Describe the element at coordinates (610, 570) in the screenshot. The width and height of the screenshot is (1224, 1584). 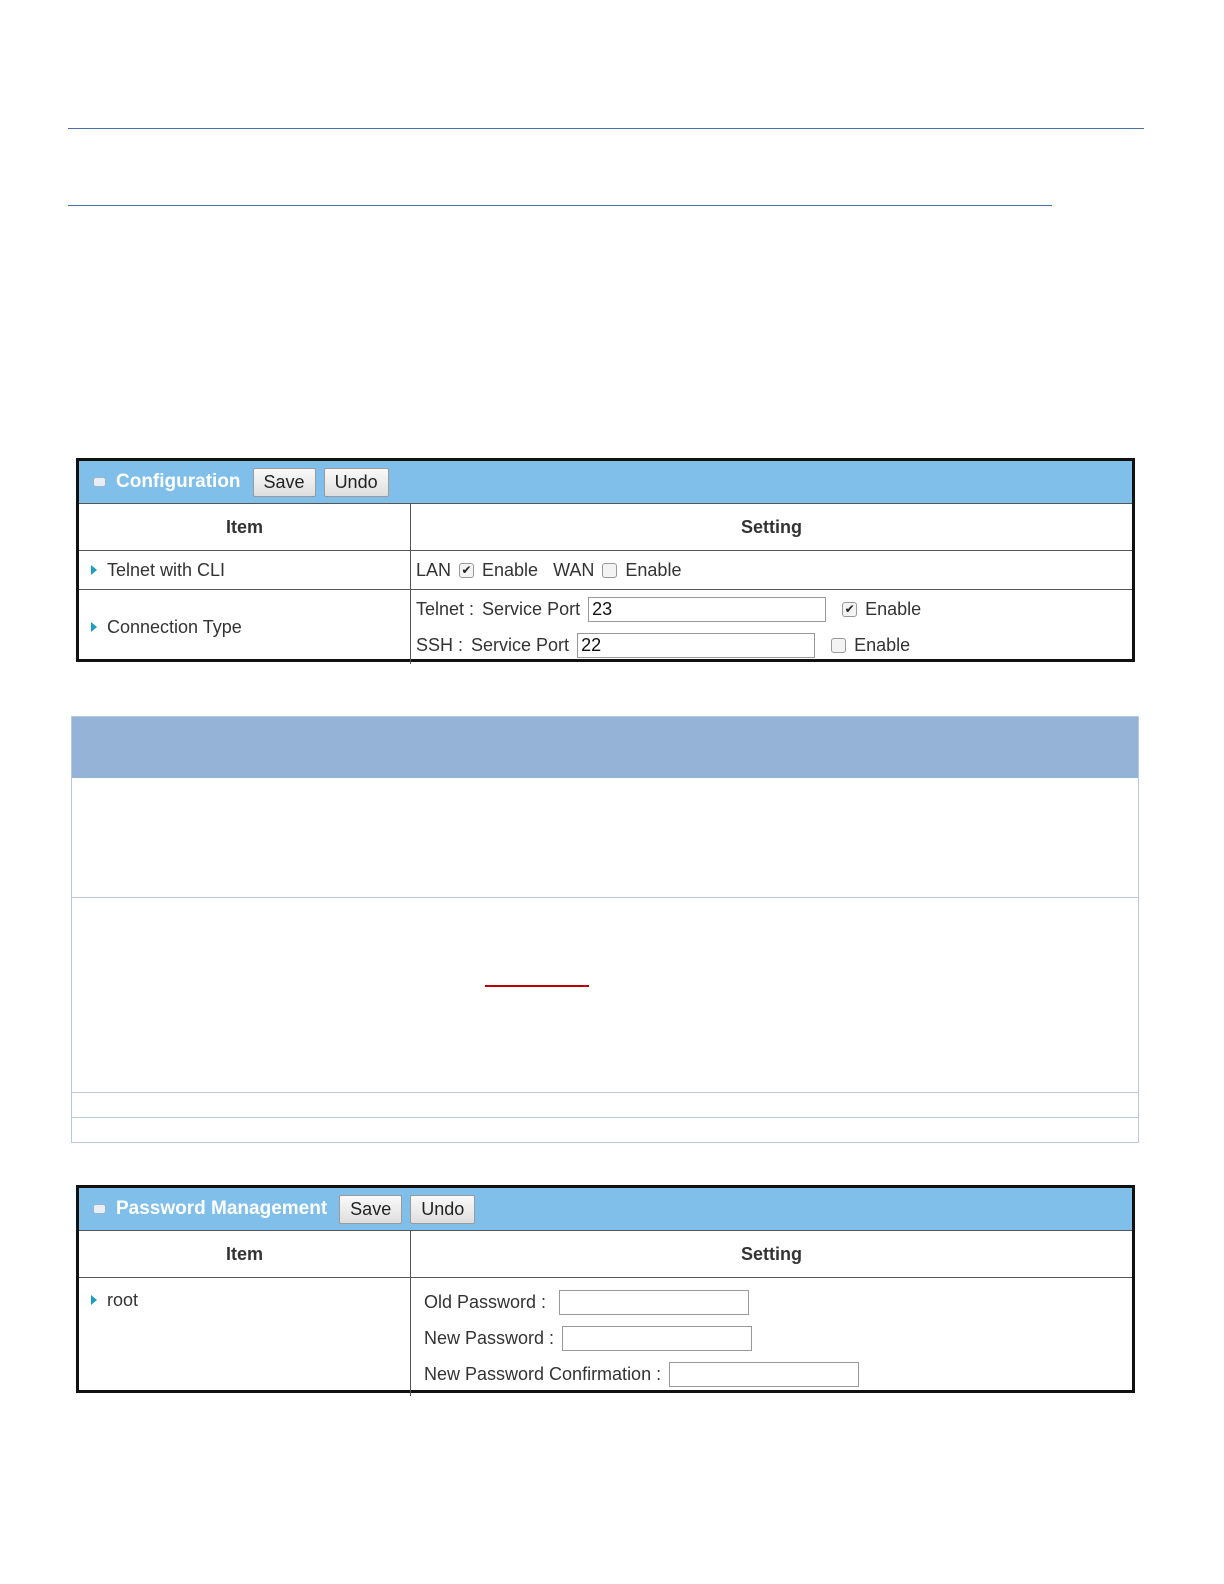
I see `wan-enable-checkbox` at that location.